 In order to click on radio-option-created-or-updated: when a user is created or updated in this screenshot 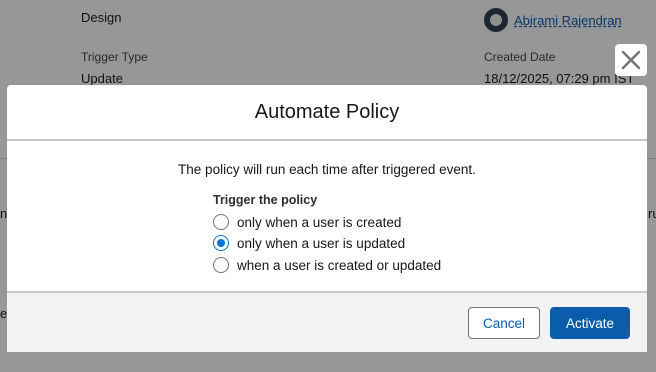, I will do `click(327, 265)`.